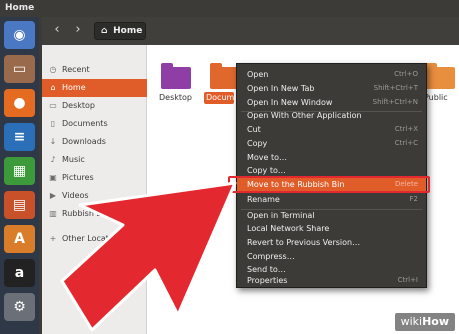 This screenshot has height=334, width=459. Describe the element at coordinates (435, 321) in the screenshot. I see `watermark-how: How` at that location.